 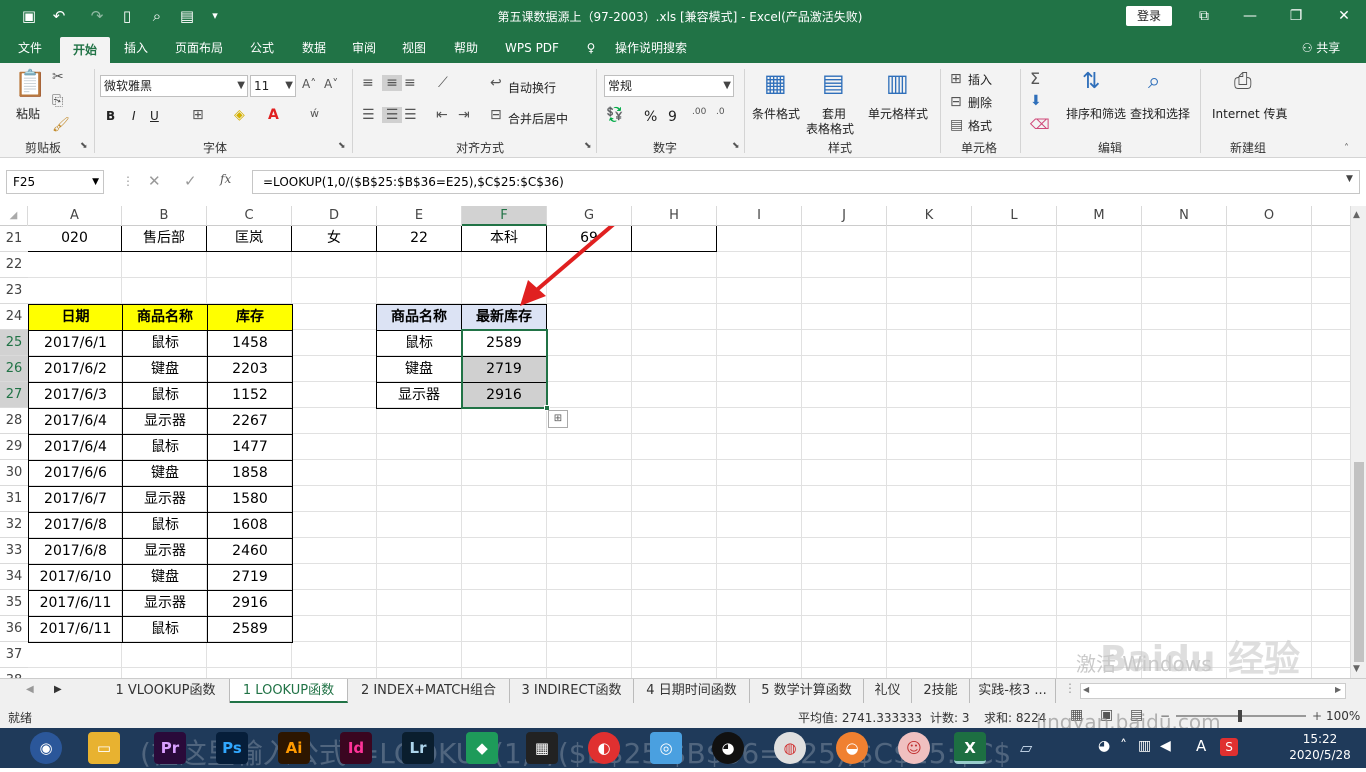 What do you see at coordinates (1165, 746) in the screenshot?
I see `volume-icon: ◀` at bounding box center [1165, 746].